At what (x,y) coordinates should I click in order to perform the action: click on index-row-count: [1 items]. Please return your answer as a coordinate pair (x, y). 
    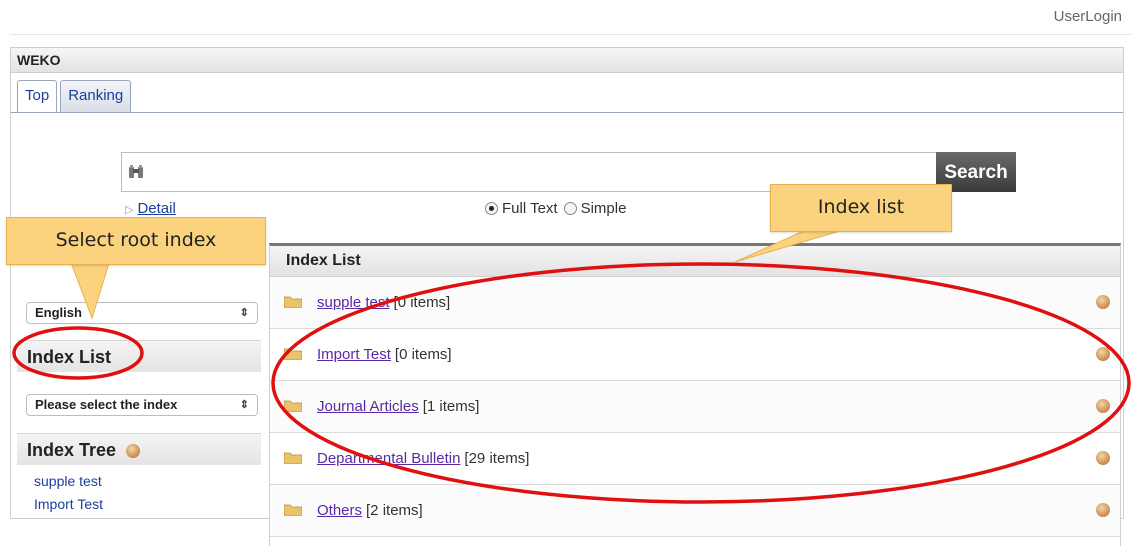
    Looking at the image, I should click on (451, 406).